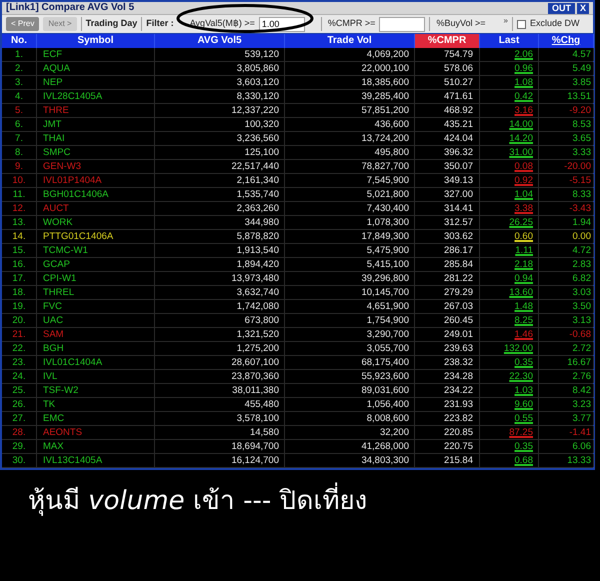  I want to click on checkbox, so click(521, 24).